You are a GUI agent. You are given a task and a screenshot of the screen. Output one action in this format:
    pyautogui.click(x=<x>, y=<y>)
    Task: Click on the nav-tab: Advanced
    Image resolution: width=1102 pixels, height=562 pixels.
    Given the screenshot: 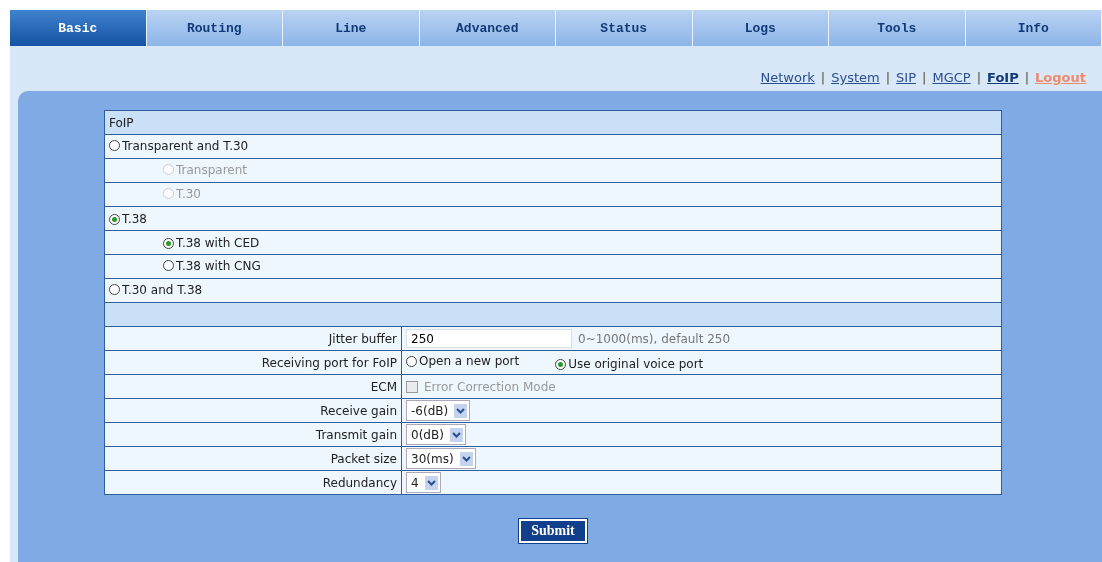 What is the action you would take?
    pyautogui.click(x=487, y=28)
    